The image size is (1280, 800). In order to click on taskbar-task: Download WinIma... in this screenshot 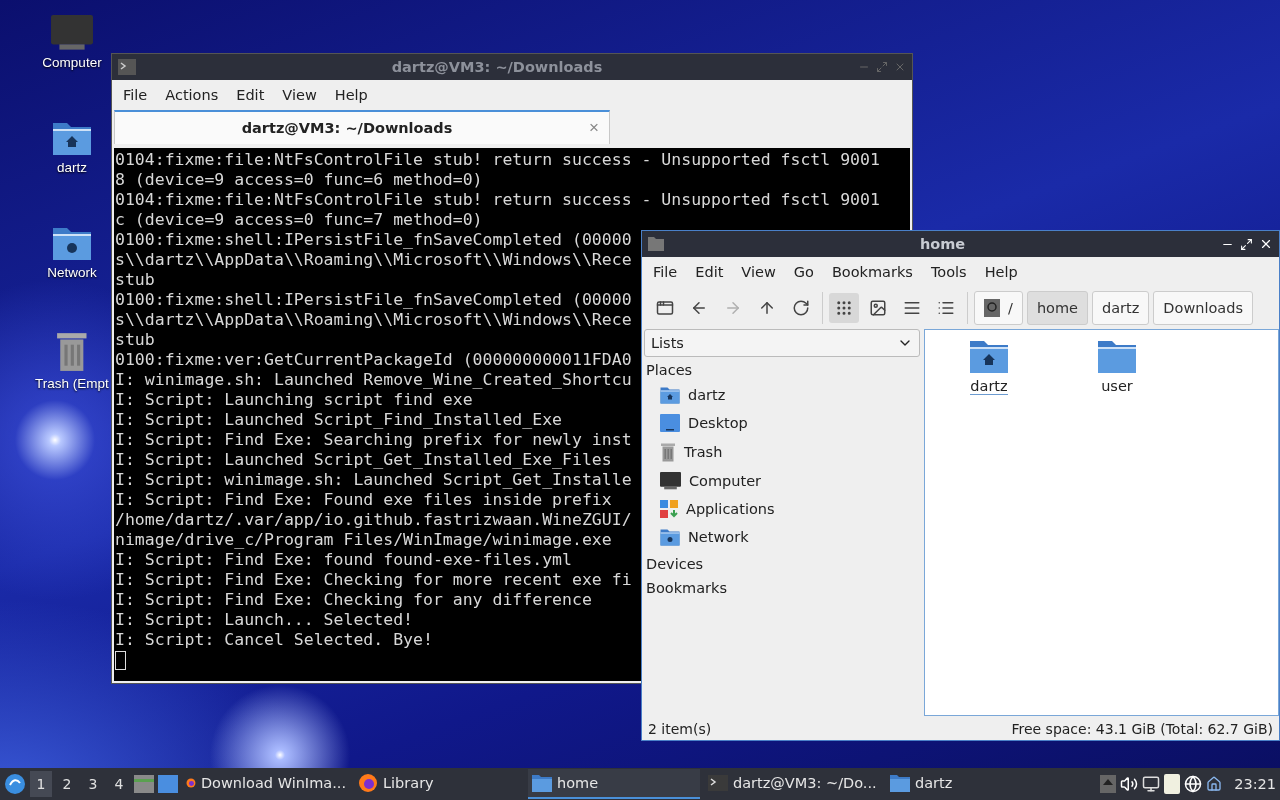, I will do `click(266, 784)`.